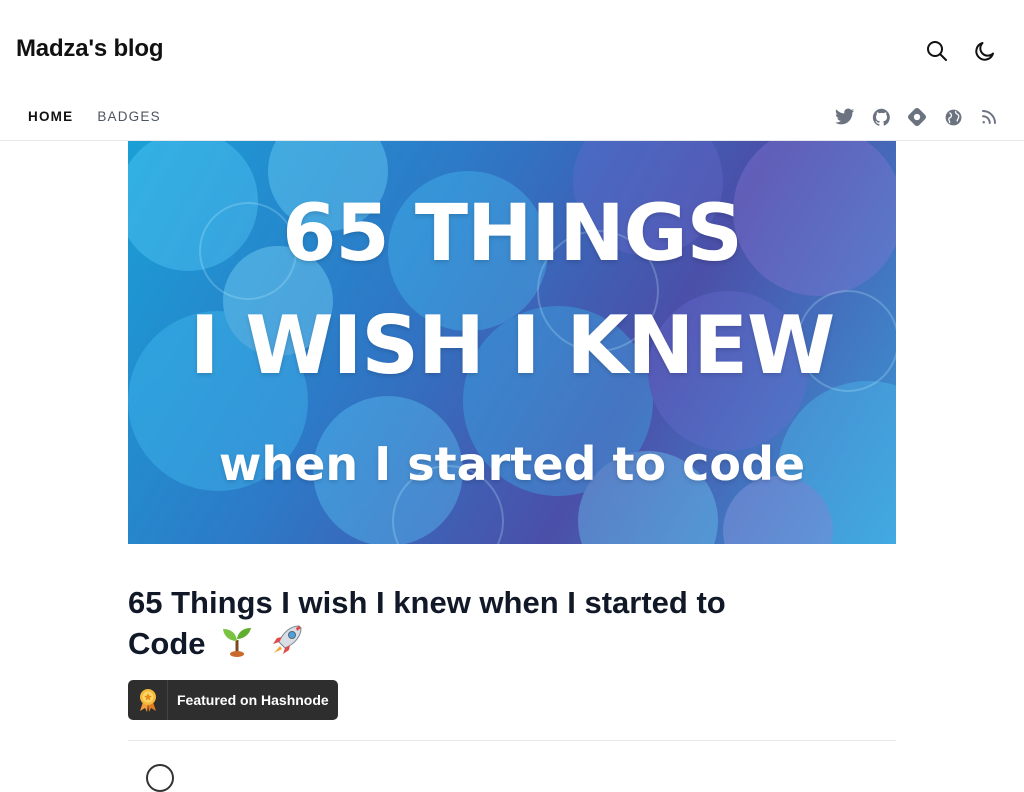  I want to click on author-avatar, so click(160, 778).